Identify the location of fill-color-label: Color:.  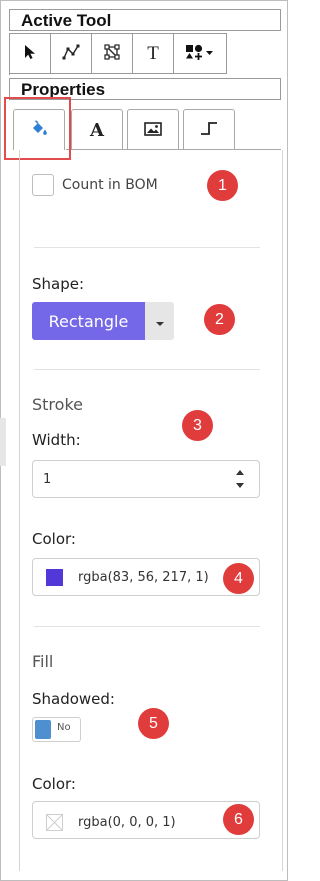
(54, 784).